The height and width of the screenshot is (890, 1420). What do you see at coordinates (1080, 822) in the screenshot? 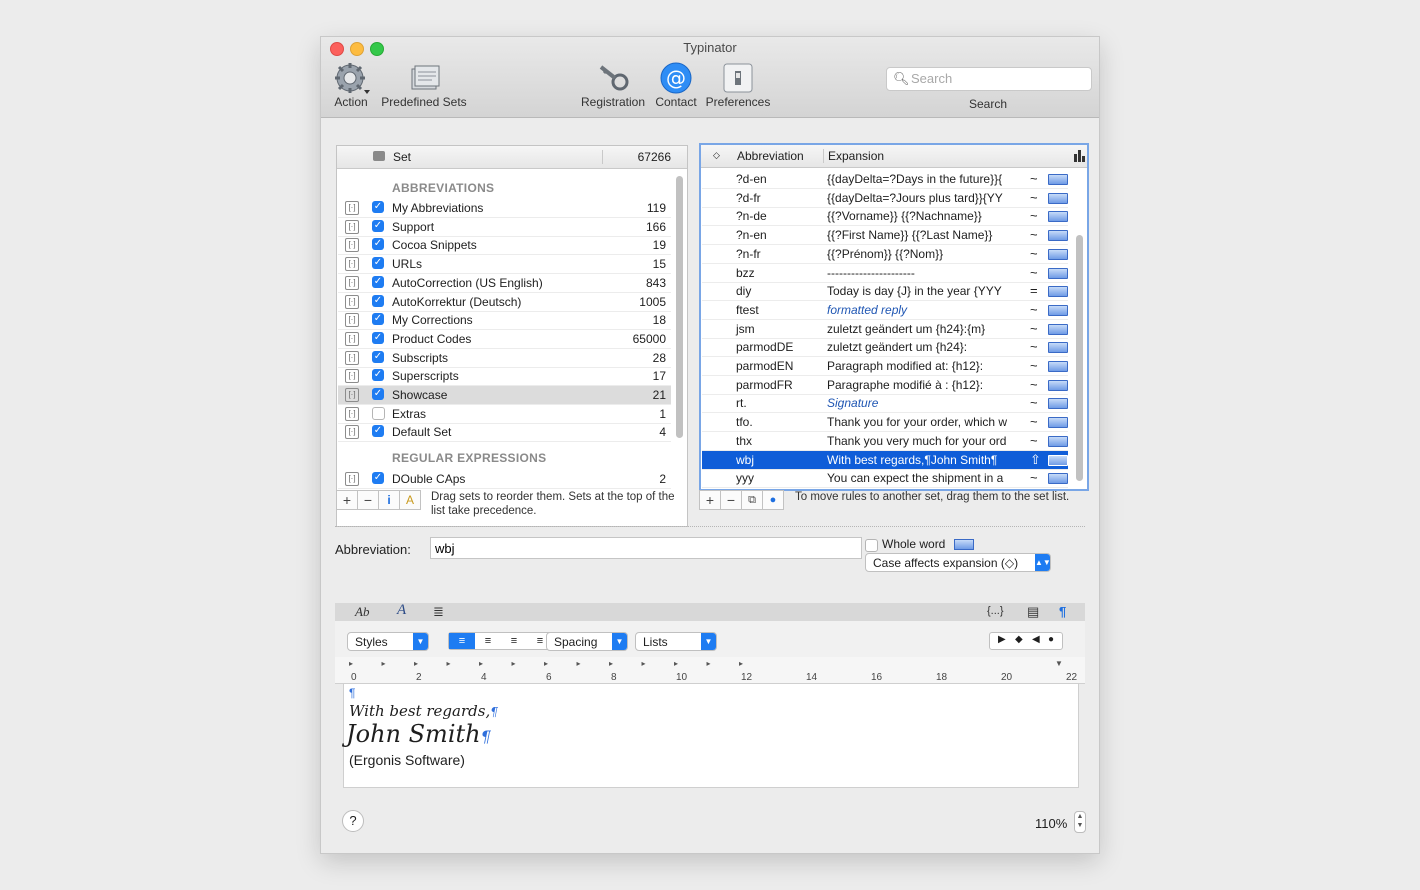
I see `zoom-stepper: ▲ ▼` at bounding box center [1080, 822].